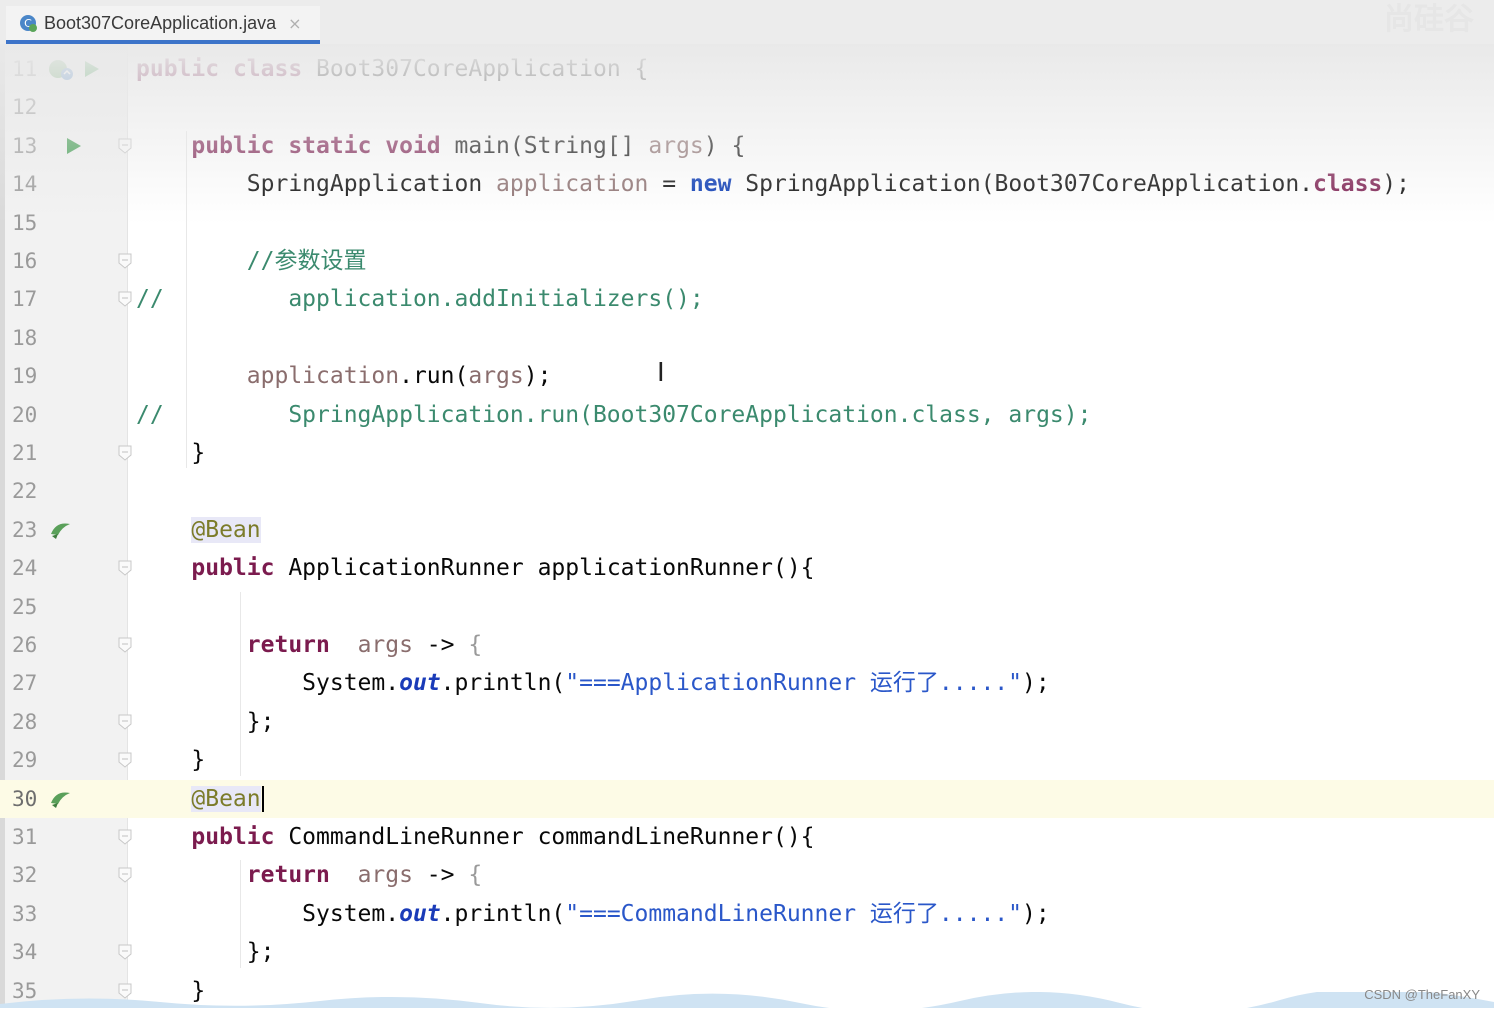  Describe the element at coordinates (226, 798) in the screenshot. I see `code-token: @Bean` at that location.